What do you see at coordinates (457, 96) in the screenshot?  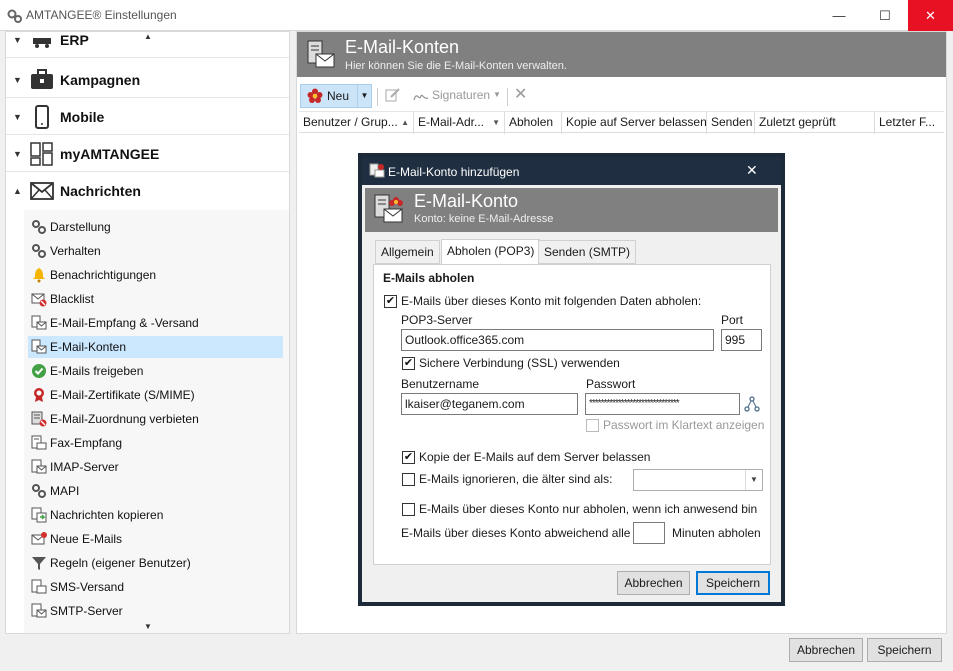 I see `signatures-button: Signaturen ▼` at bounding box center [457, 96].